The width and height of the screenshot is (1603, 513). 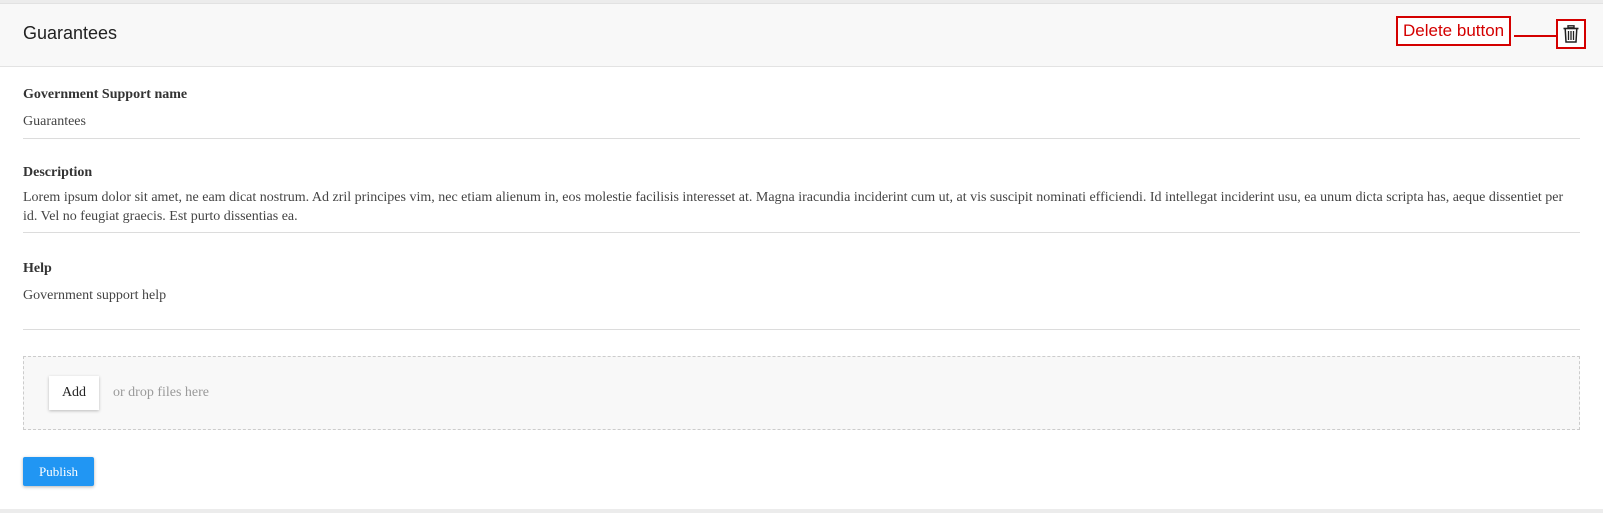 I want to click on panel-header: Guarantees Delete button, so click(x=801, y=35).